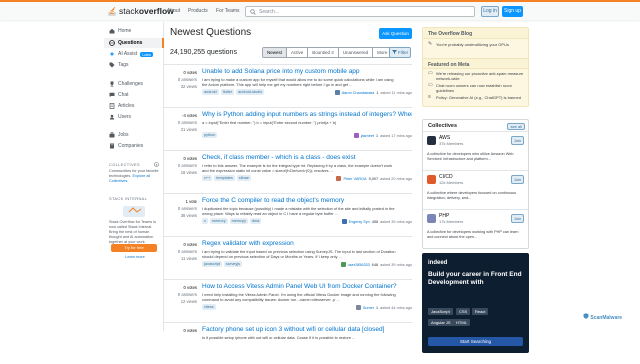 The image size is (640, 364). Describe the element at coordinates (233, 264) in the screenshot. I see `question-tag: surveyjs` at that location.